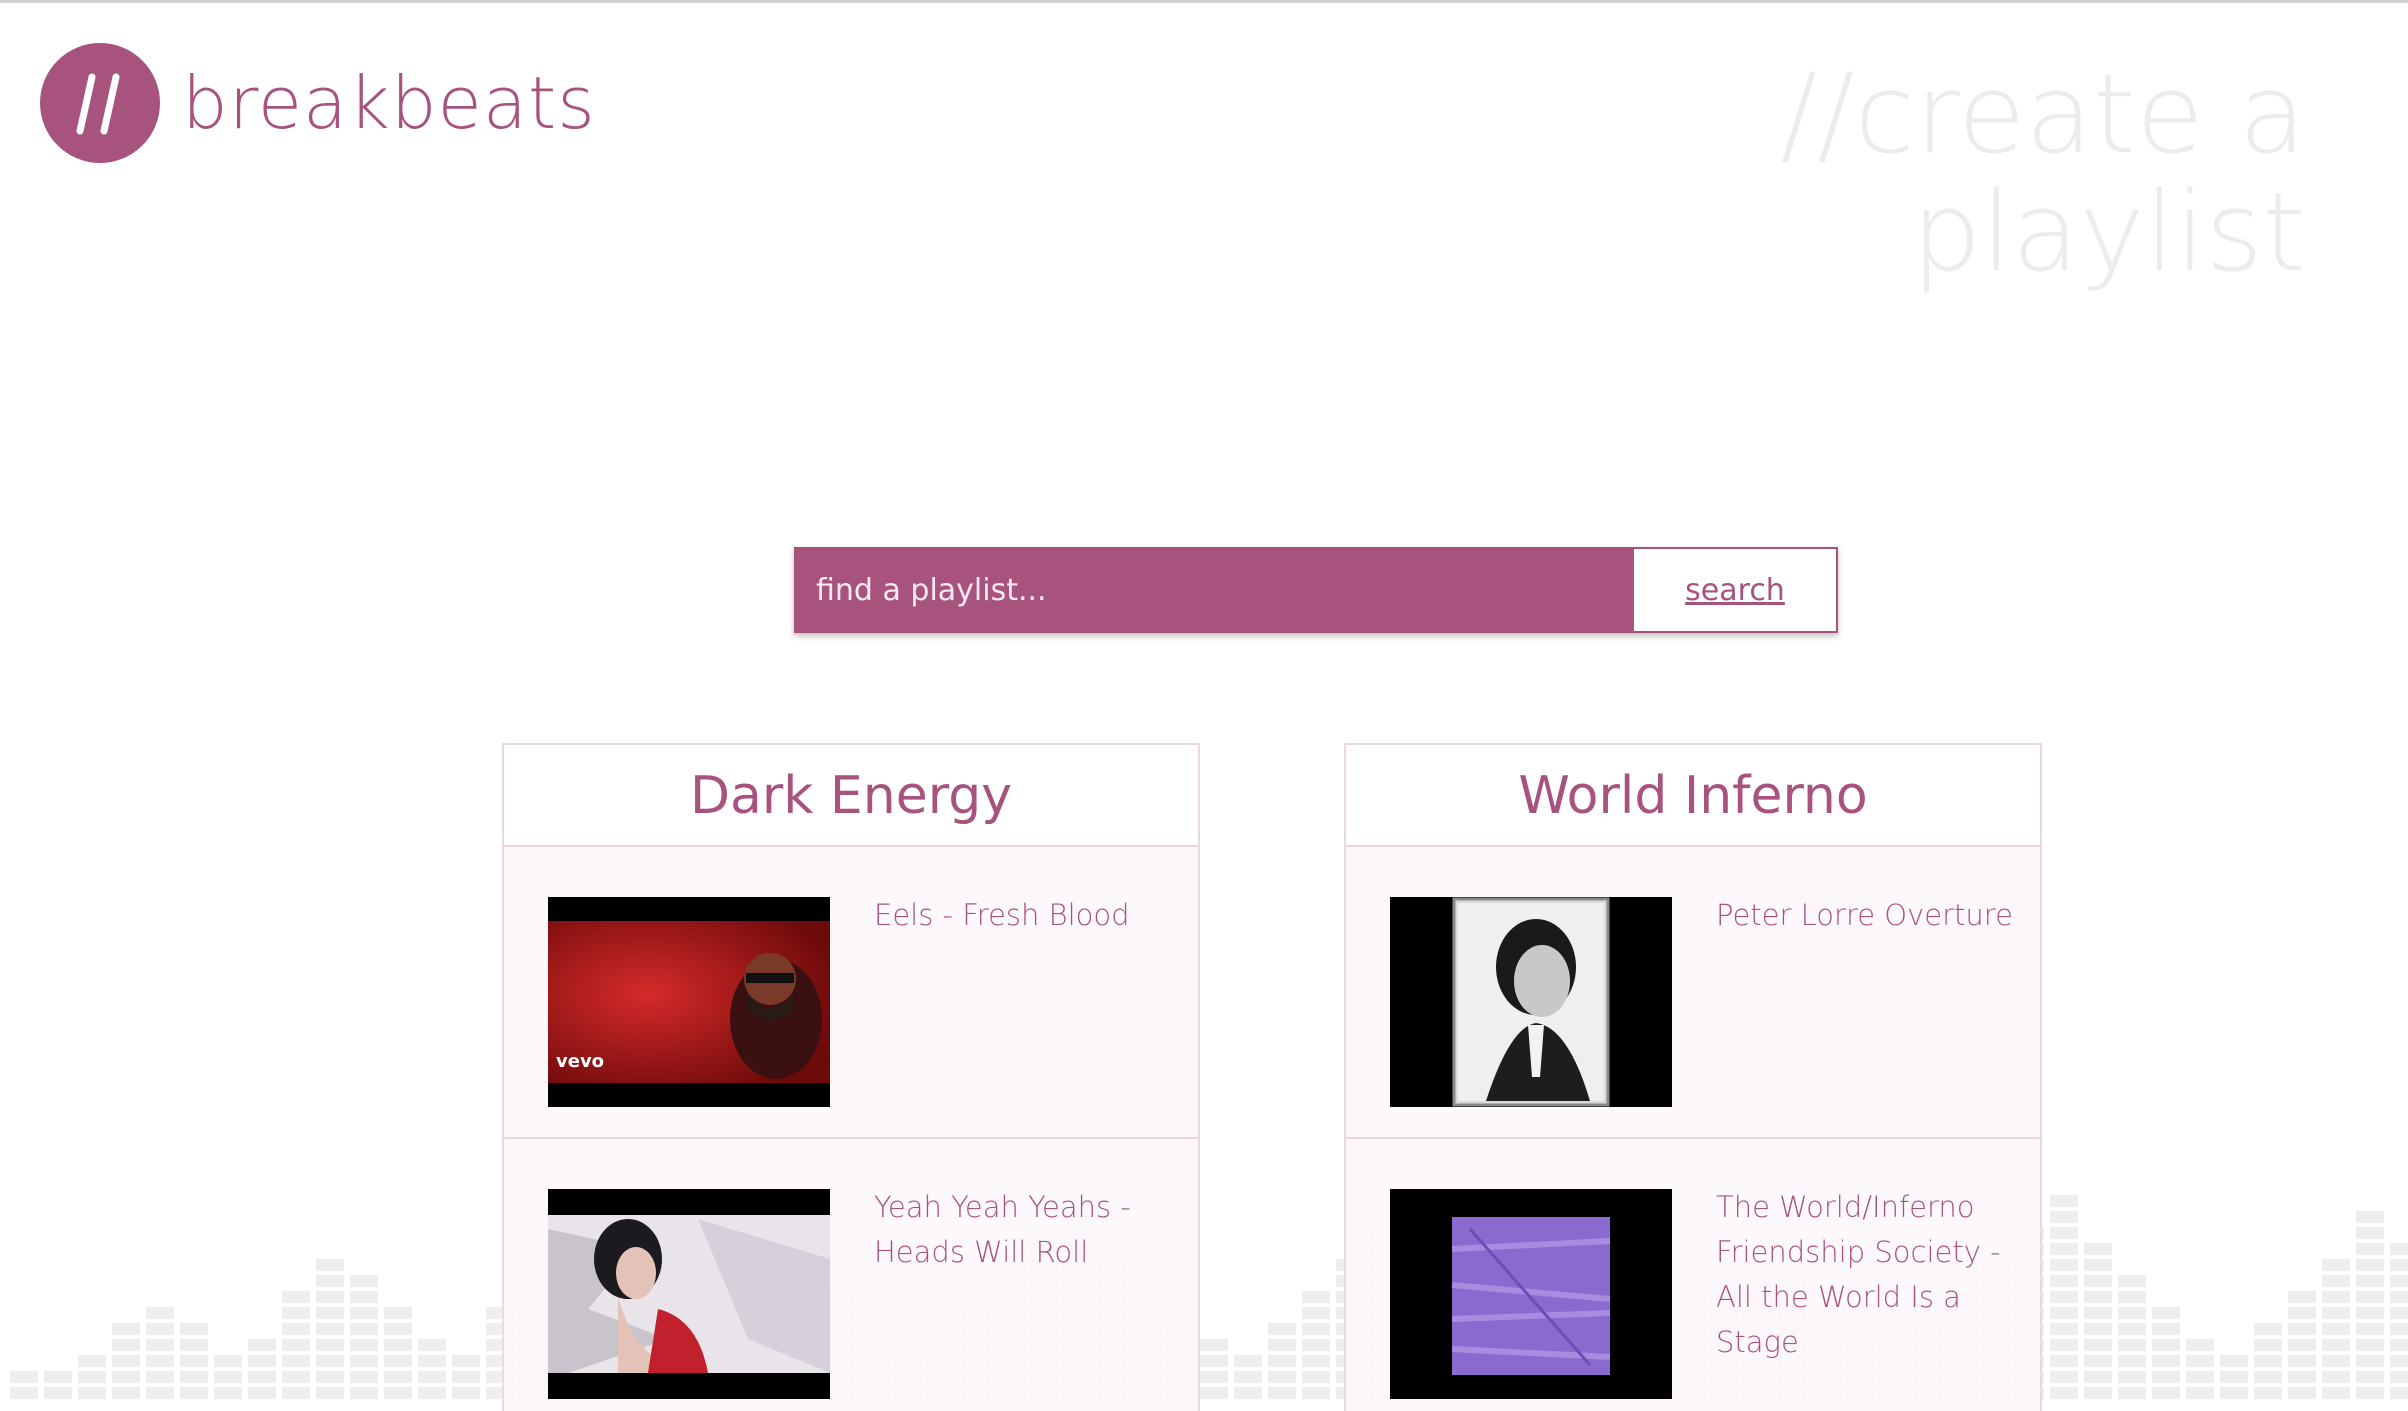  Describe the element at coordinates (2043, 114) in the screenshot. I see `hero-line-1: //create a` at that location.